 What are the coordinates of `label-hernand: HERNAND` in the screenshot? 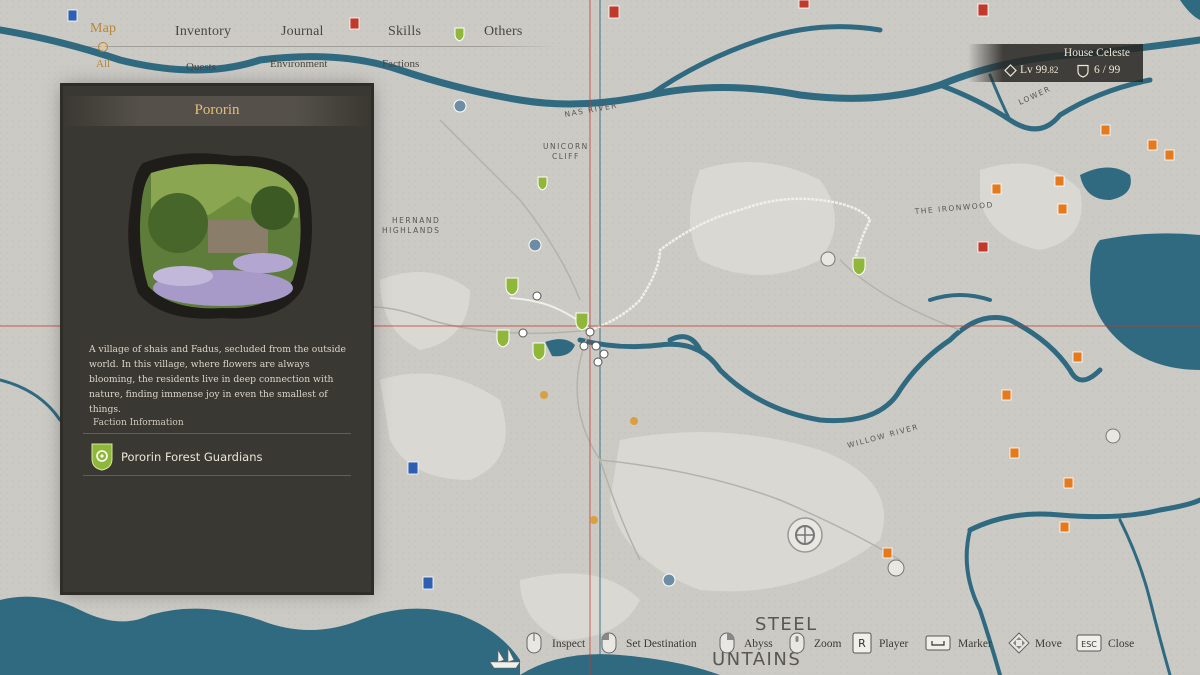 It's located at (416, 220).